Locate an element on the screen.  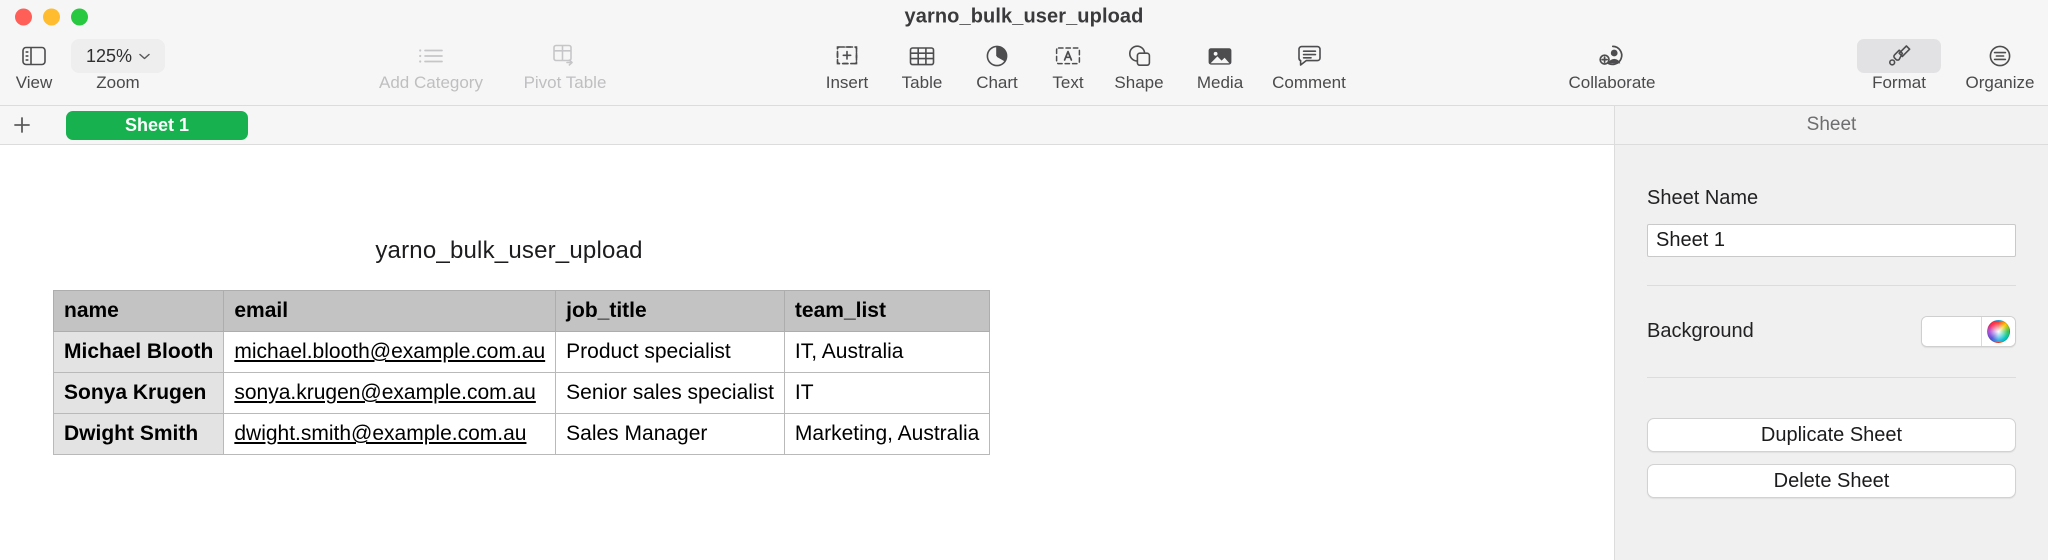
sheet-tab-sheet-1: Sheet 1 is located at coordinates (157, 125).